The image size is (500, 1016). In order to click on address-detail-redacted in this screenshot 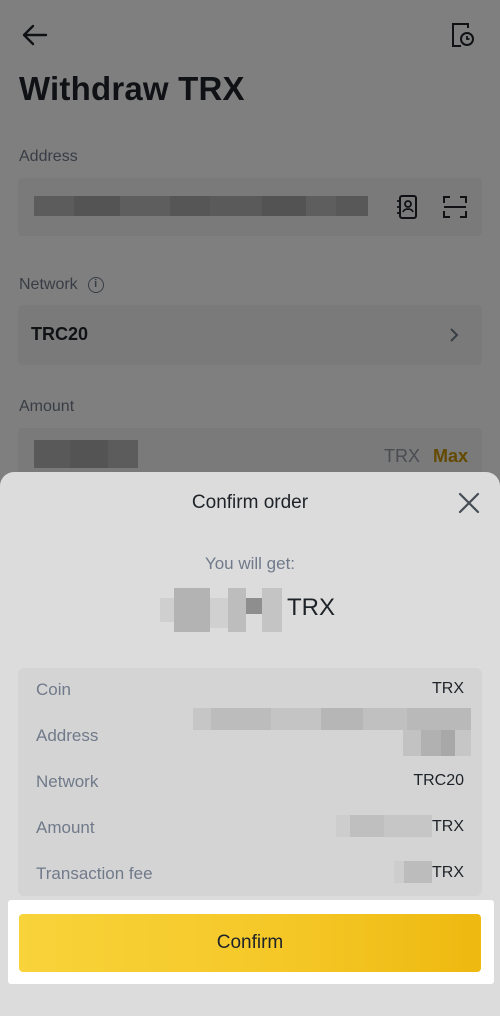, I will do `click(332, 719)`.